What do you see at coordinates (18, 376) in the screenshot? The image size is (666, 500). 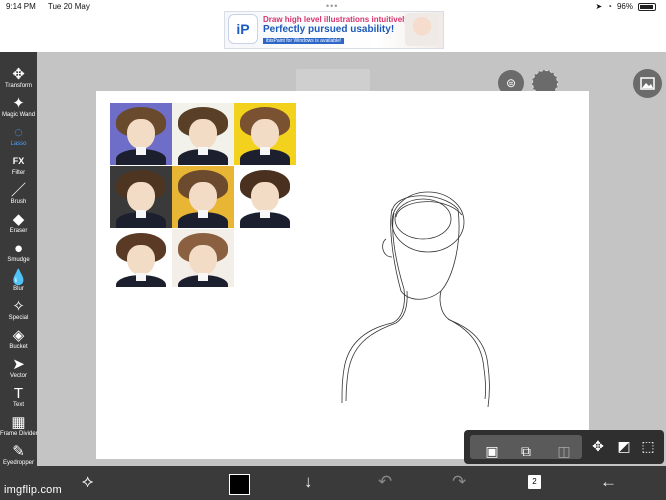 I see `tool-label: Vector` at bounding box center [18, 376].